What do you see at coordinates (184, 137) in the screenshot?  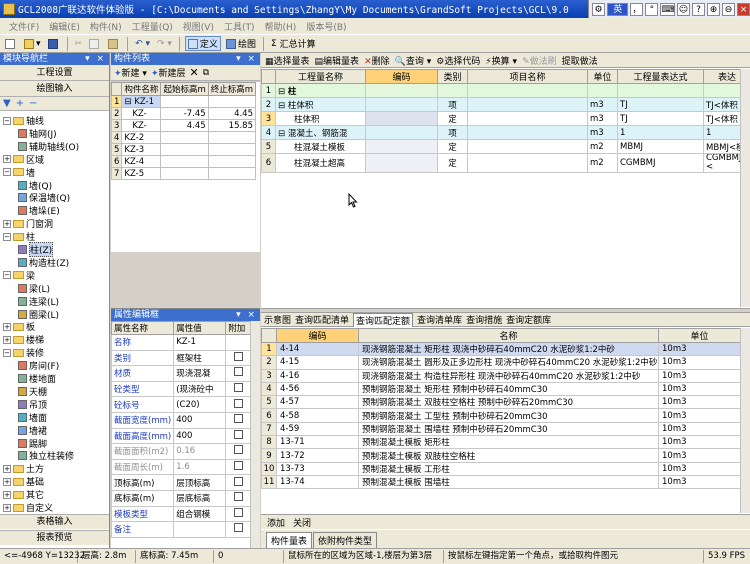 I see `start-elevation-cell` at bounding box center [184, 137].